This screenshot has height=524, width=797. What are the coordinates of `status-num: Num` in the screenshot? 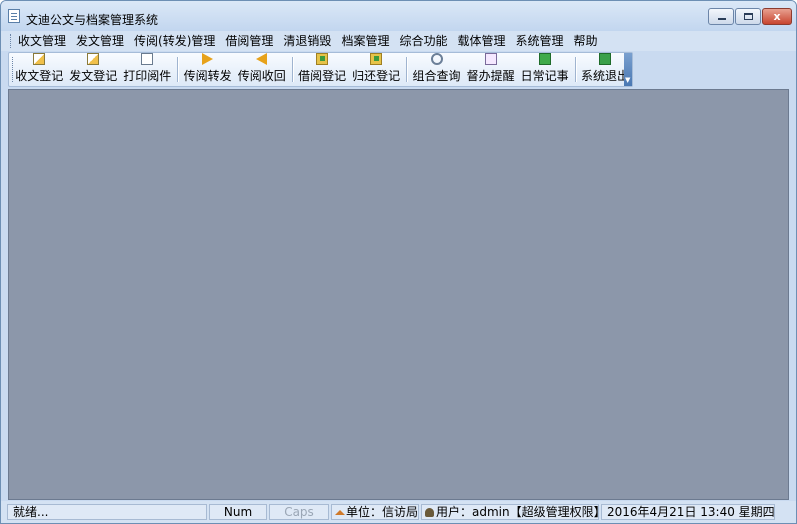 It's located at (238, 512).